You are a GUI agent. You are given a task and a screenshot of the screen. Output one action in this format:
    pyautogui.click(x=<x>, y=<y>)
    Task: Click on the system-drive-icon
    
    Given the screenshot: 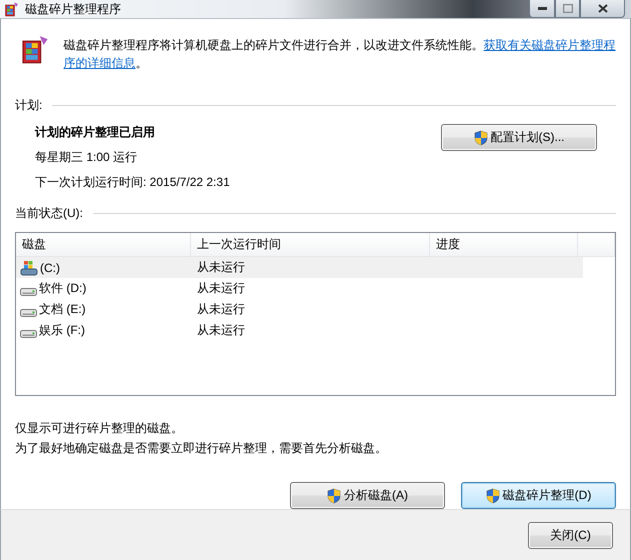 What is the action you would take?
    pyautogui.click(x=29, y=268)
    